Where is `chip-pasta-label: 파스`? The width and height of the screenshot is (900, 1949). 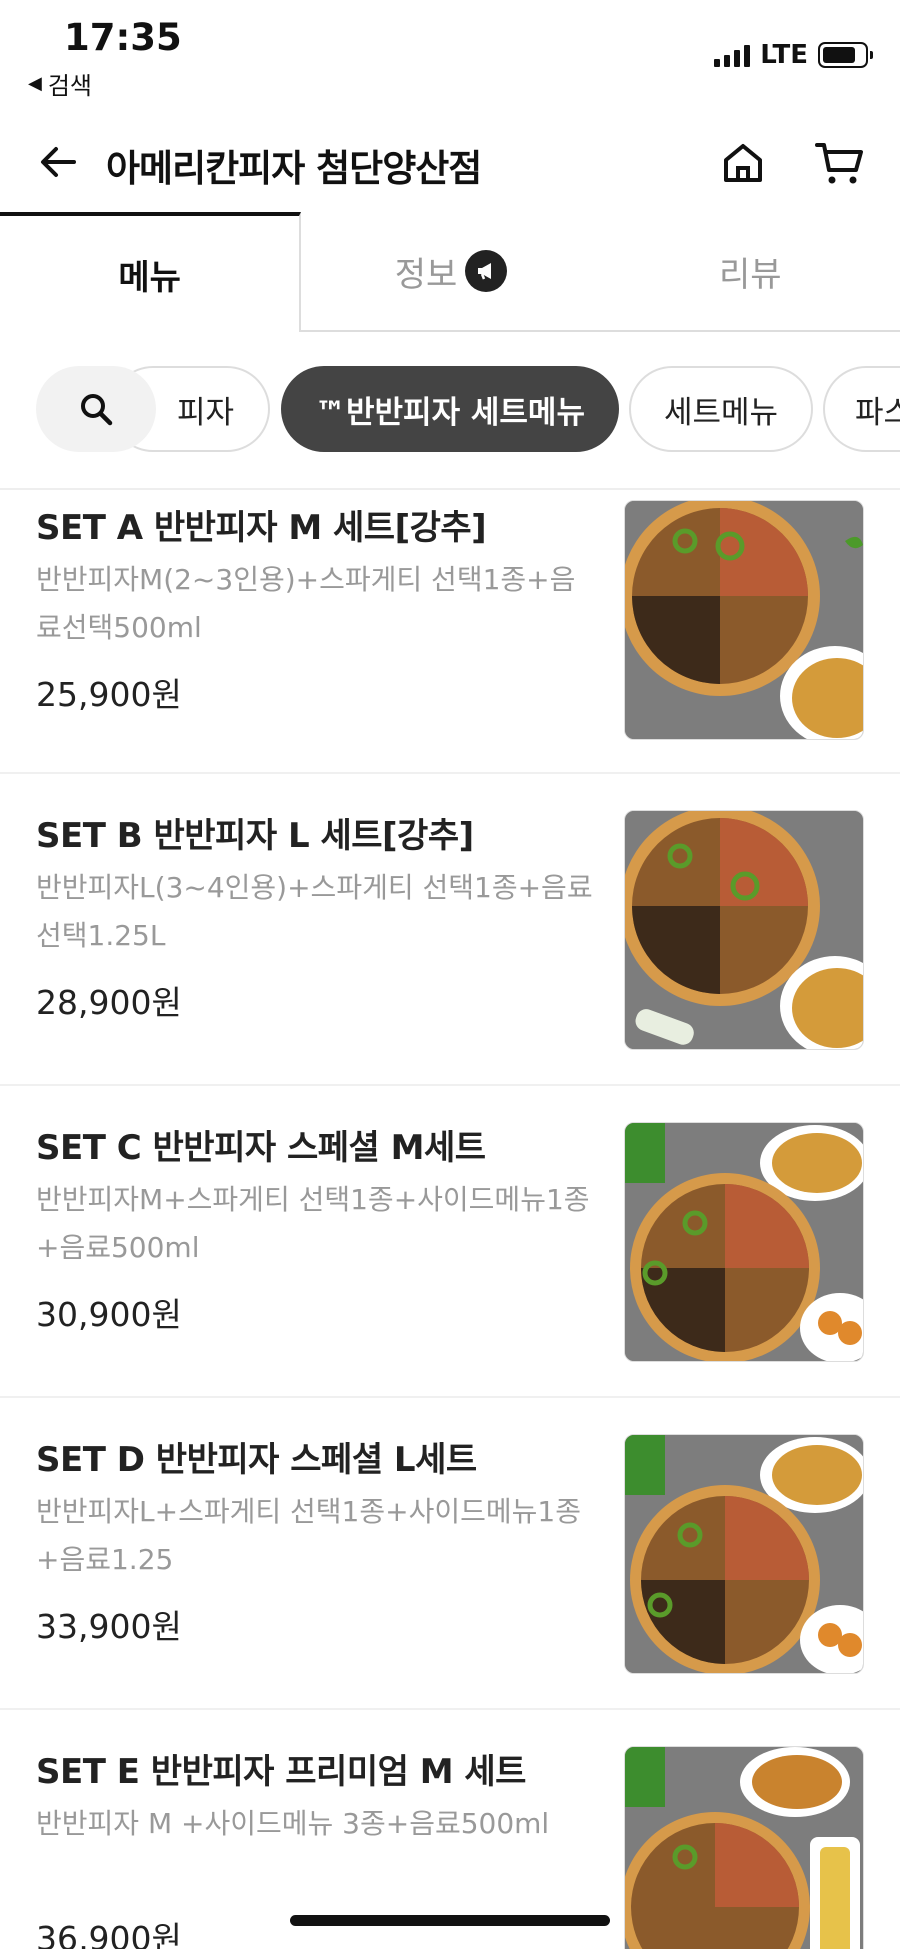
chip-pasta-label: 파스 is located at coordinates (877, 412).